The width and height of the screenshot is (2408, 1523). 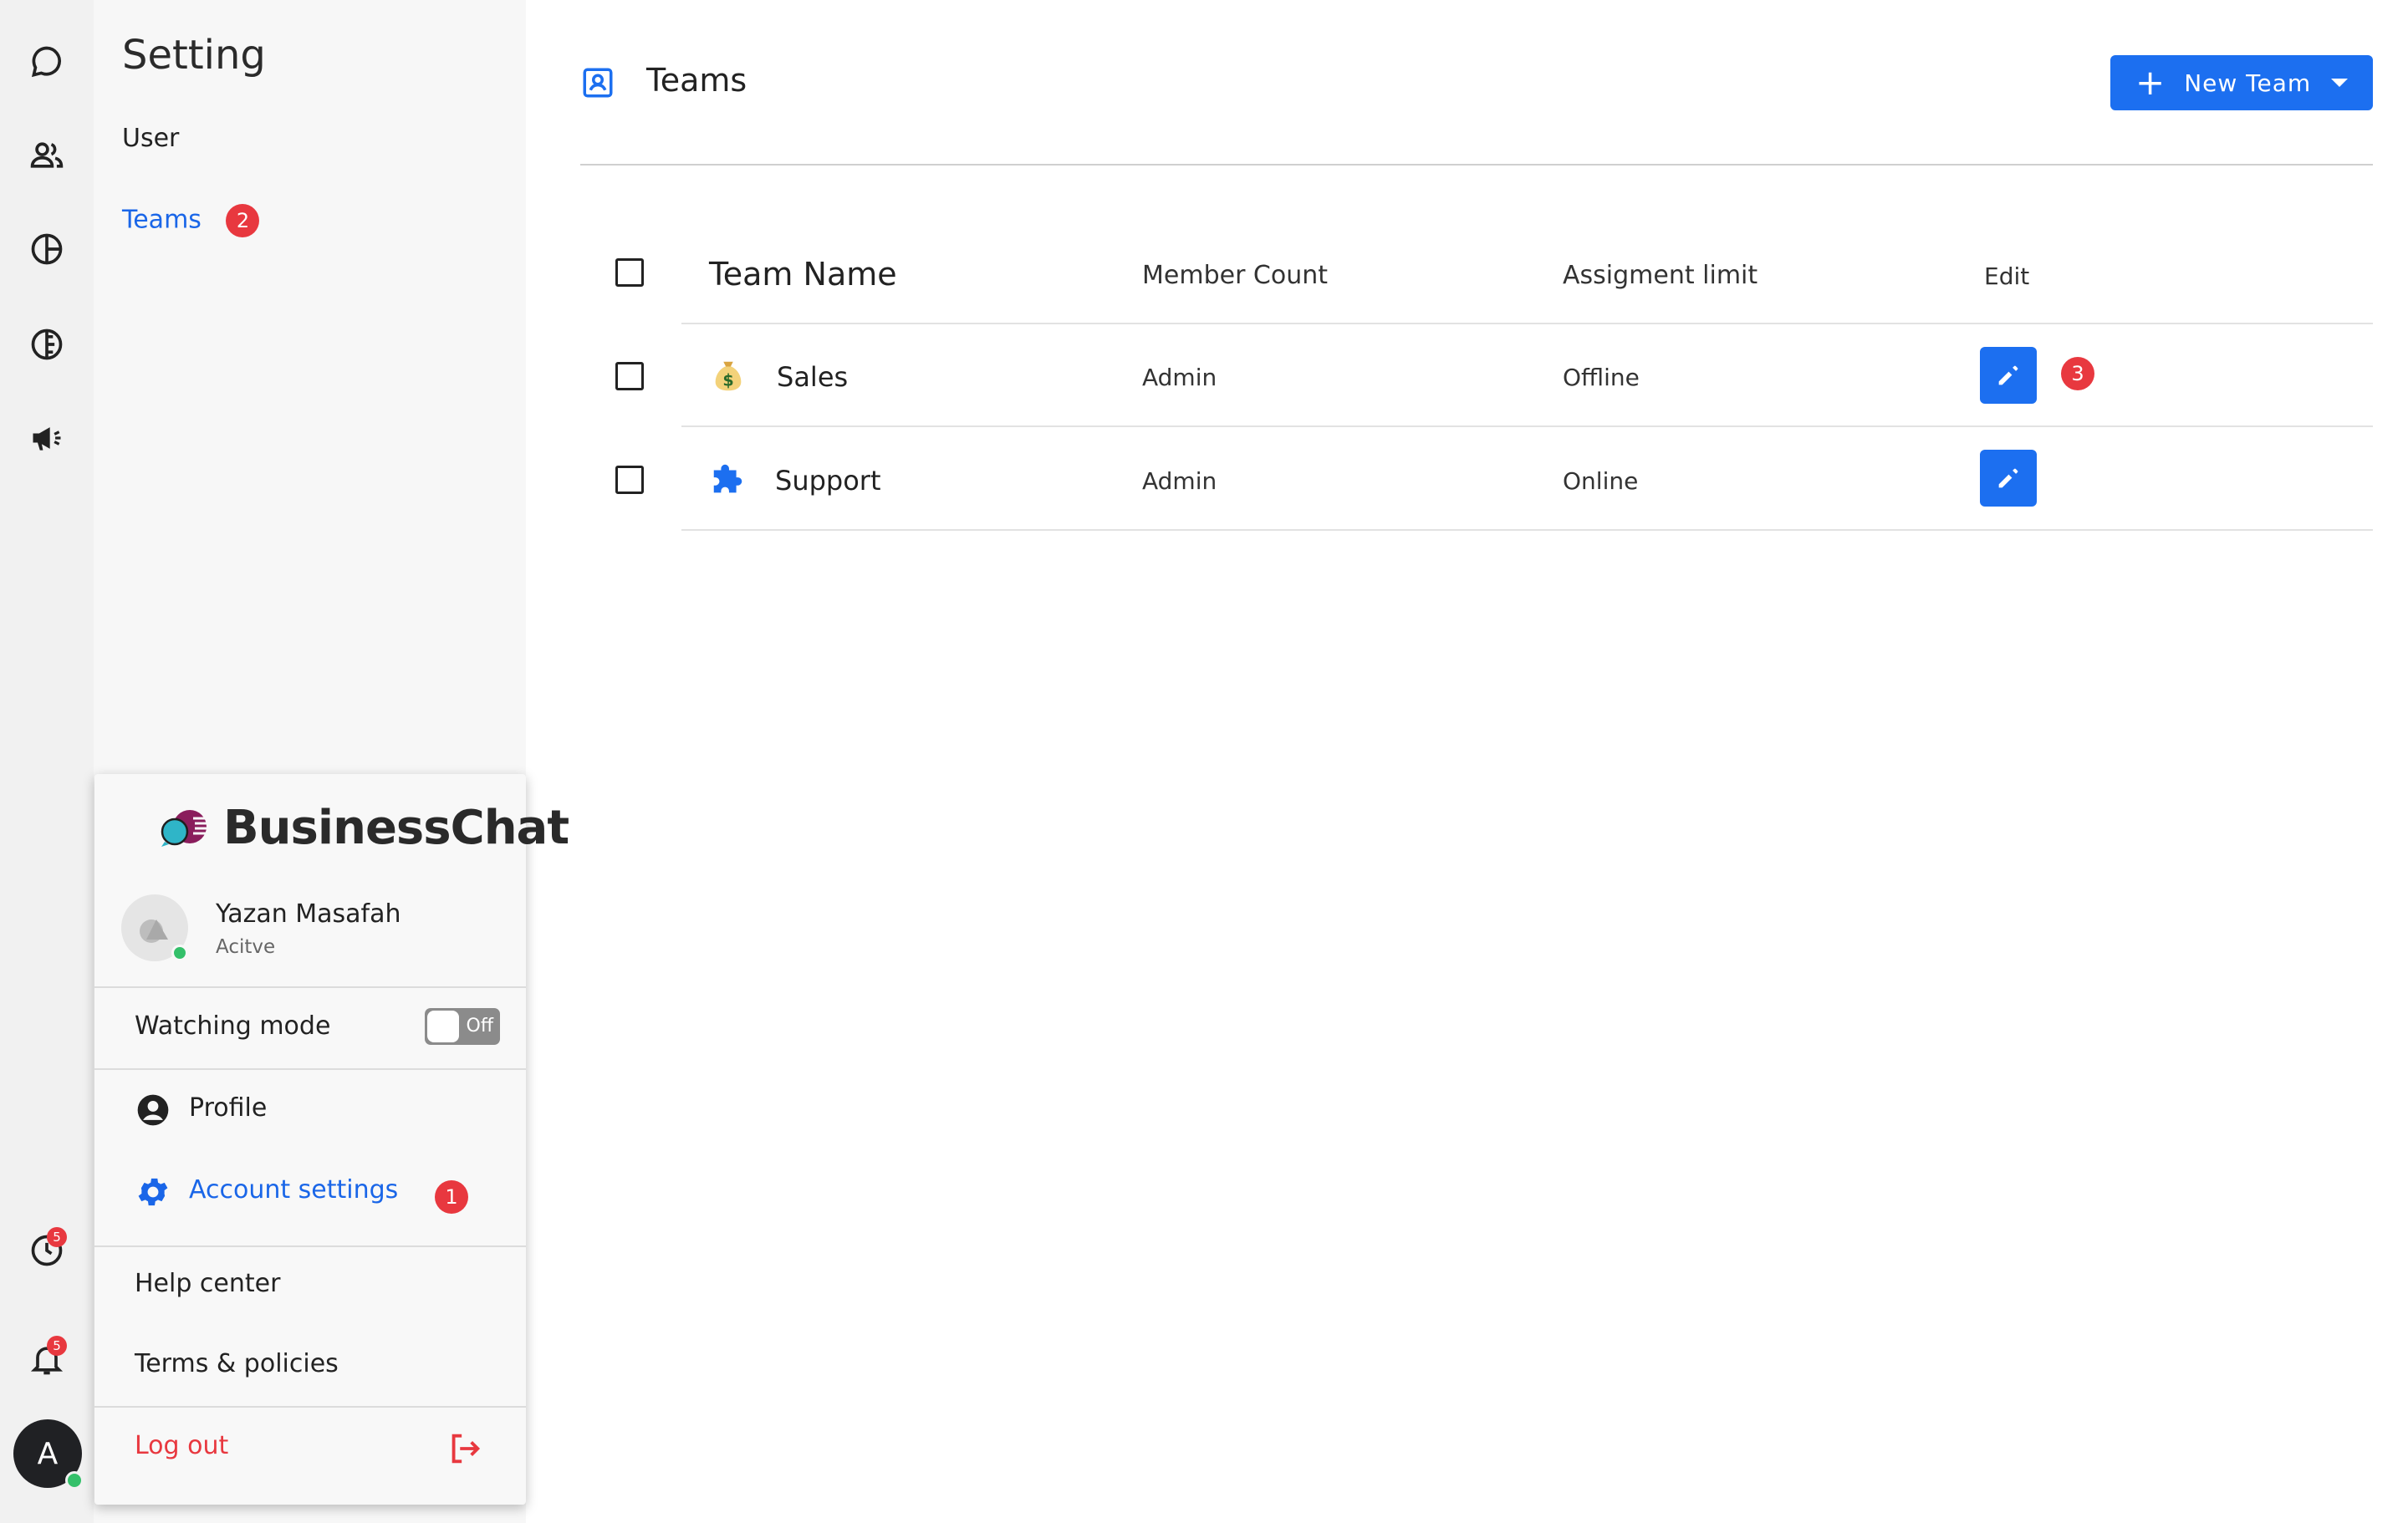 I want to click on sidebar-item-user: User, so click(x=150, y=138).